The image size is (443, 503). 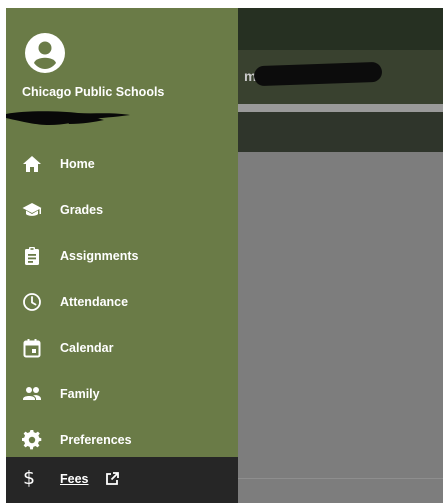 I want to click on nav-item-grades: Grades, so click(x=122, y=211).